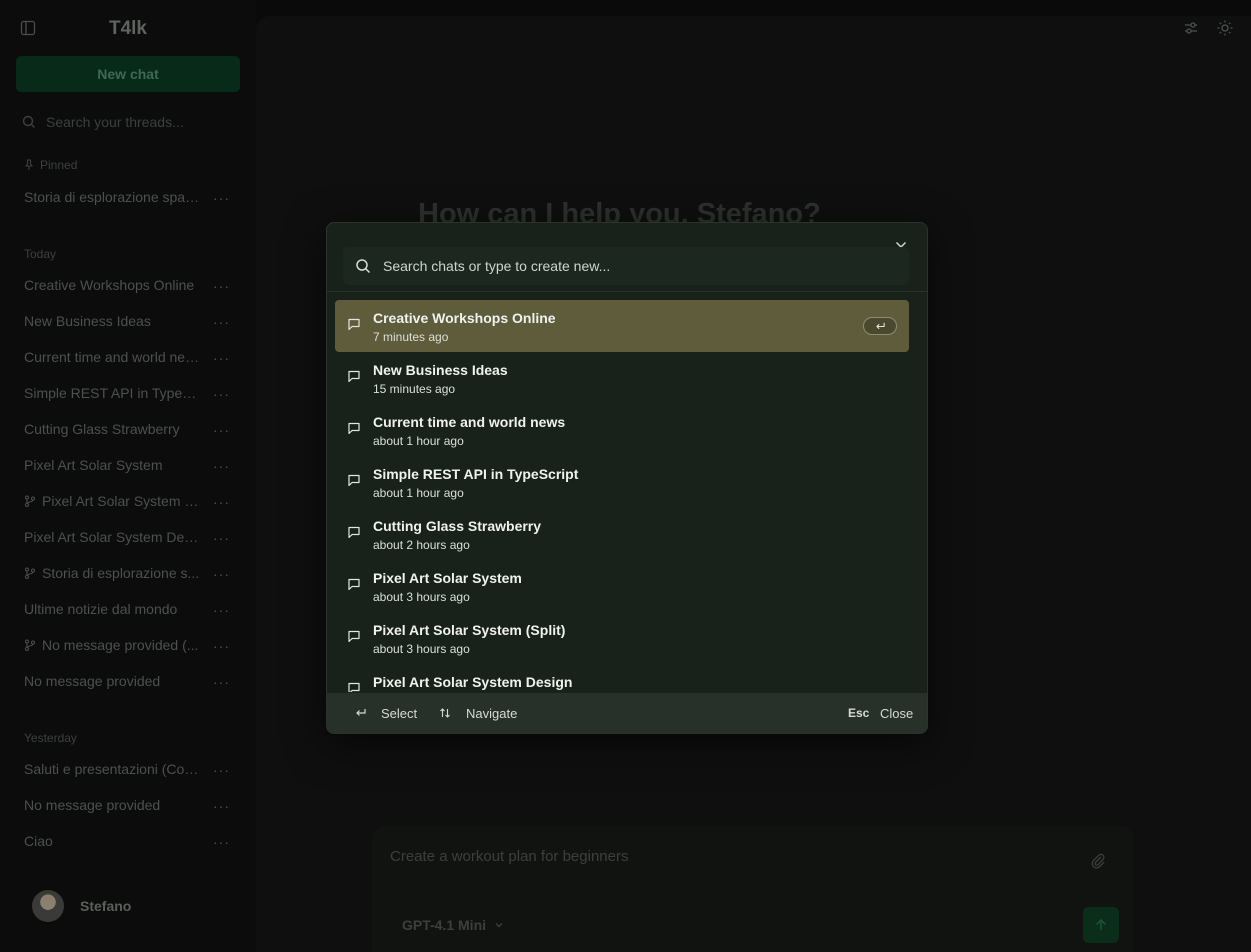 The height and width of the screenshot is (952, 1251). I want to click on navigate-hint-label: Navigate, so click(492, 713).